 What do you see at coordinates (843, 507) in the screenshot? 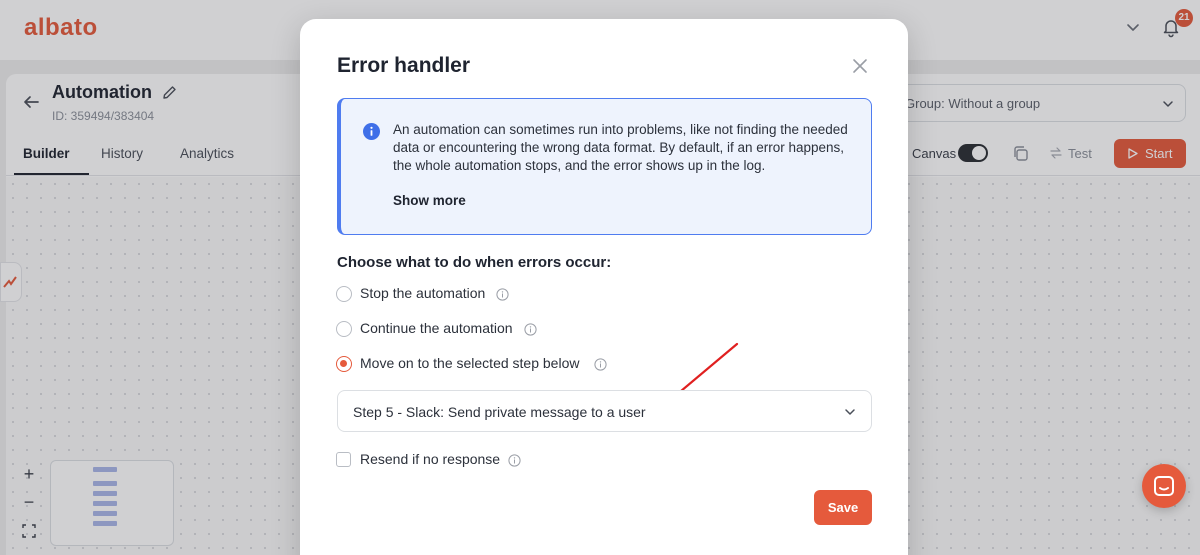
I see `save-button: Save` at bounding box center [843, 507].